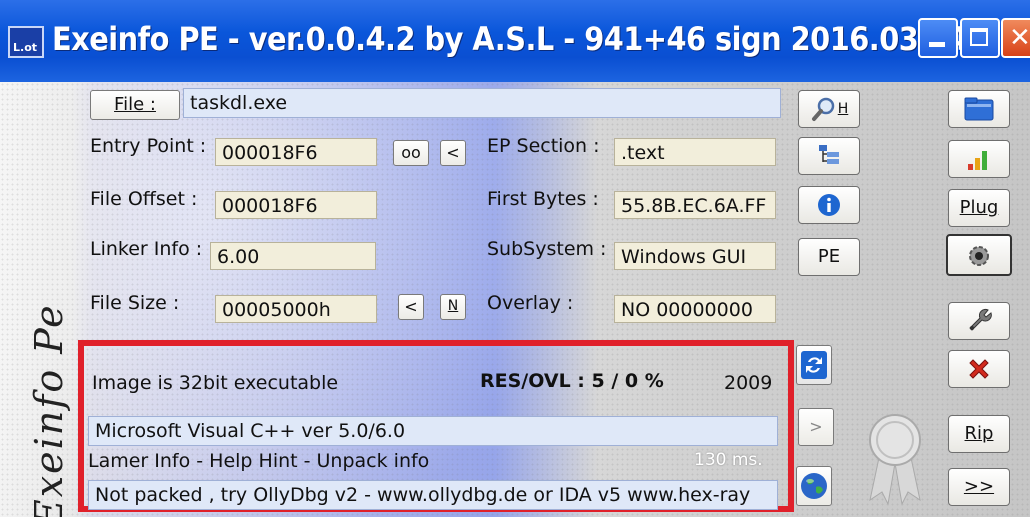 This screenshot has height=517, width=1030. Describe the element at coordinates (25, 47) in the screenshot. I see `app-icon-text: L.ot` at that location.